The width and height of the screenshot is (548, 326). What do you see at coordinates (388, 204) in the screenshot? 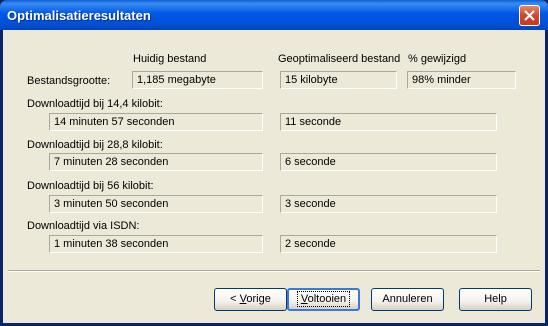
I see `download-optimized: 3 seconde` at bounding box center [388, 204].